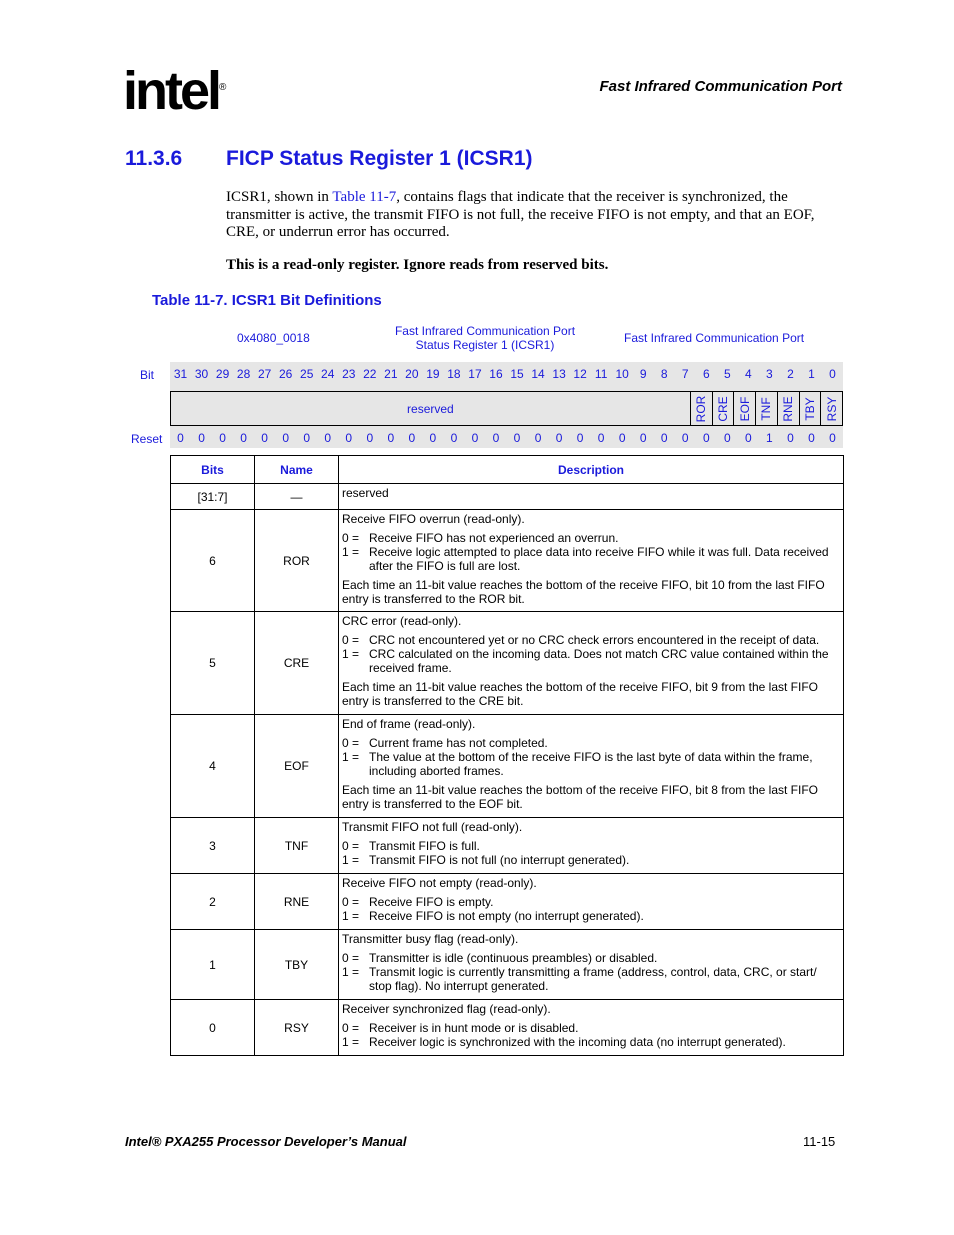 Image resolution: width=954 pixels, height=1235 pixels. What do you see at coordinates (809, 408) in the screenshot?
I see `field-tby: TBY` at bounding box center [809, 408].